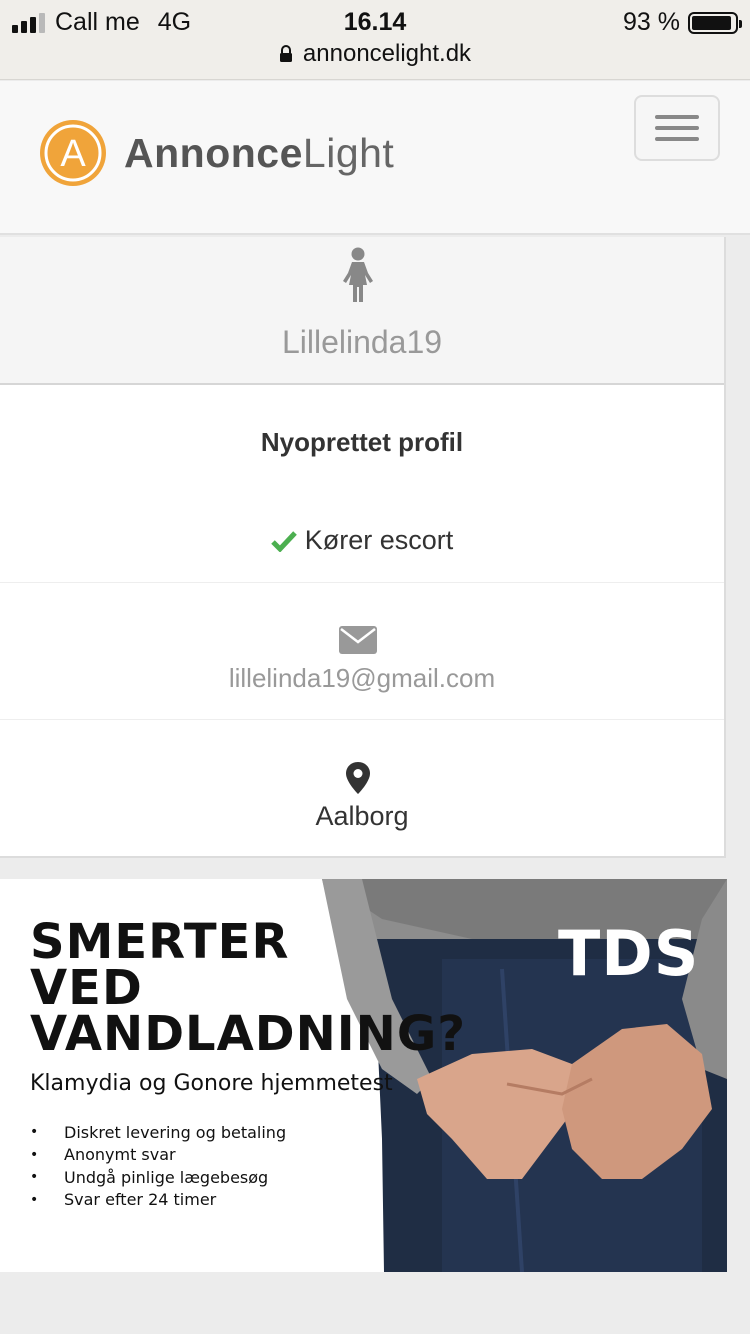 The image size is (750, 1334). I want to click on battery-info: 93 %, so click(682, 22).